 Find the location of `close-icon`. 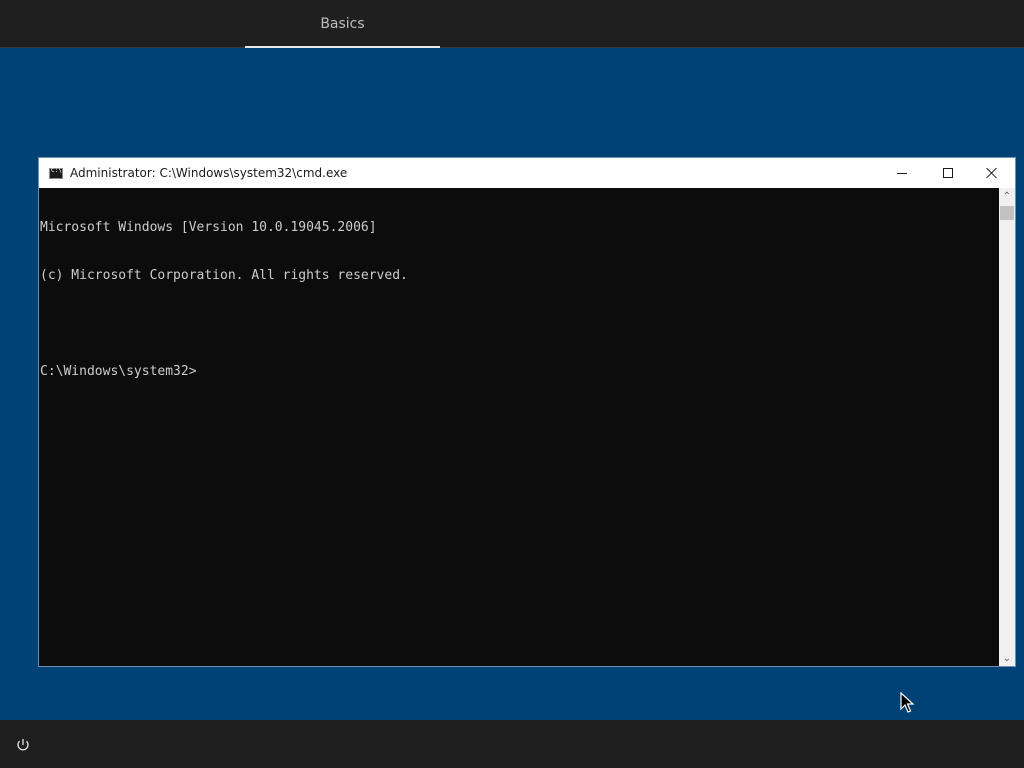

close-icon is located at coordinates (992, 173).